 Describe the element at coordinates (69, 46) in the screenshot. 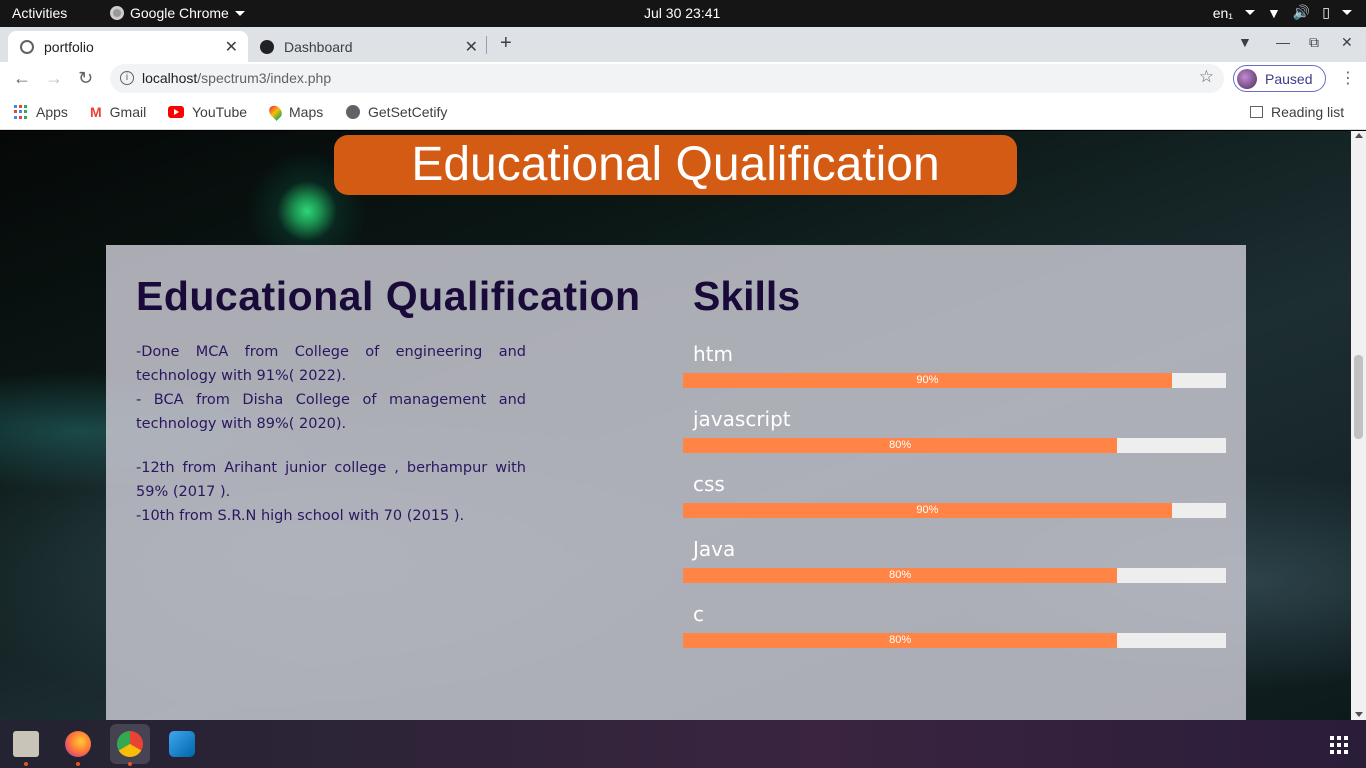

I see `tab-label: portfolio` at that location.